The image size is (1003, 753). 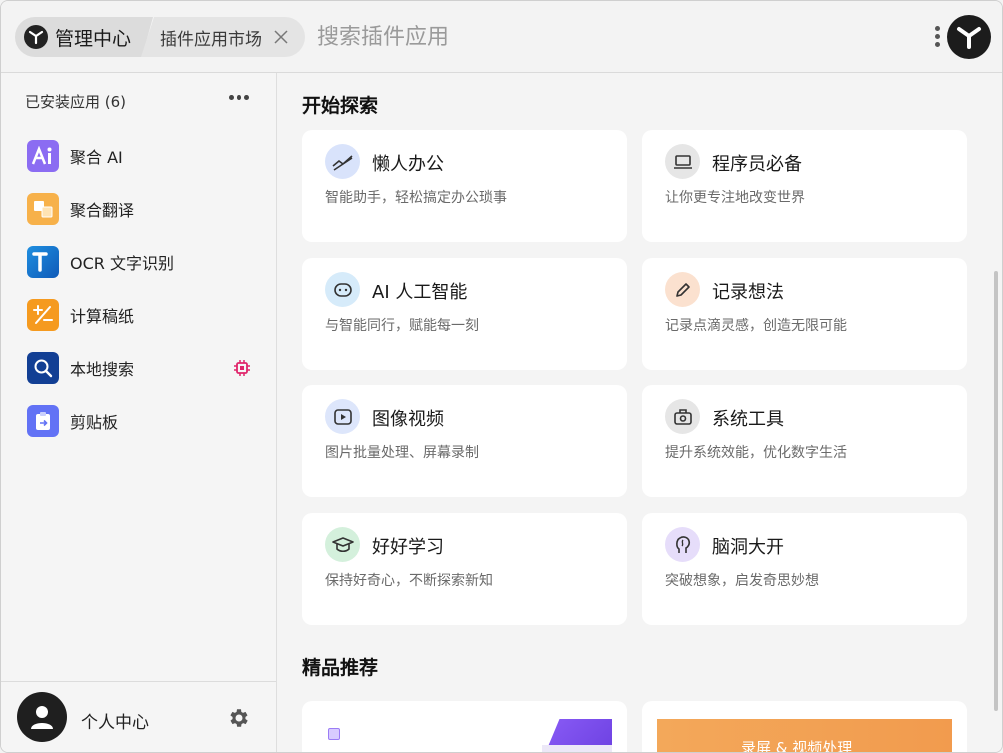 I want to click on sidebar-item-calculator: 计算稿纸, so click(x=138, y=314).